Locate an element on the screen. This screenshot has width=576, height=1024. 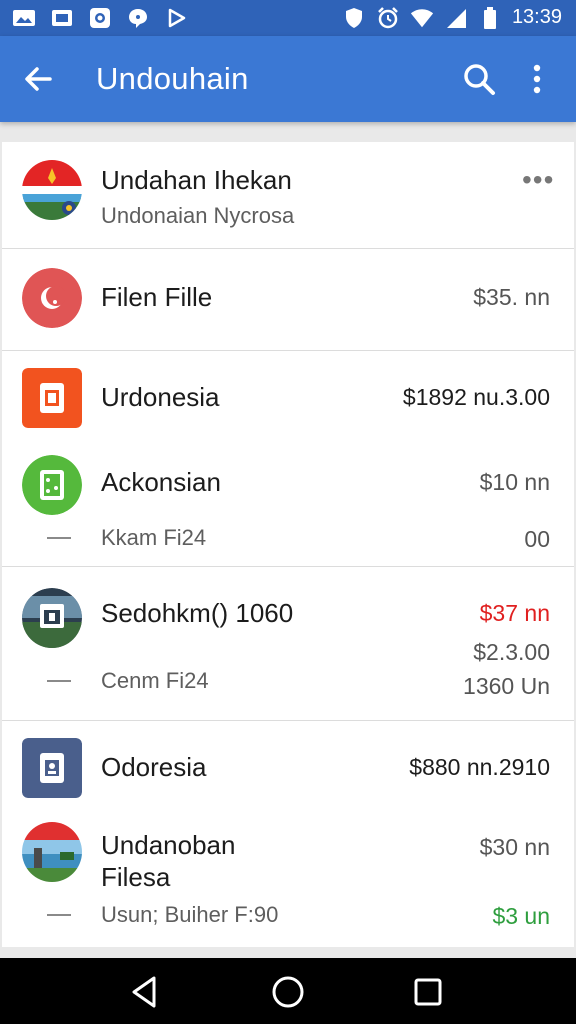
item-title: Sedohkm() 1060 is located at coordinates (197, 613).